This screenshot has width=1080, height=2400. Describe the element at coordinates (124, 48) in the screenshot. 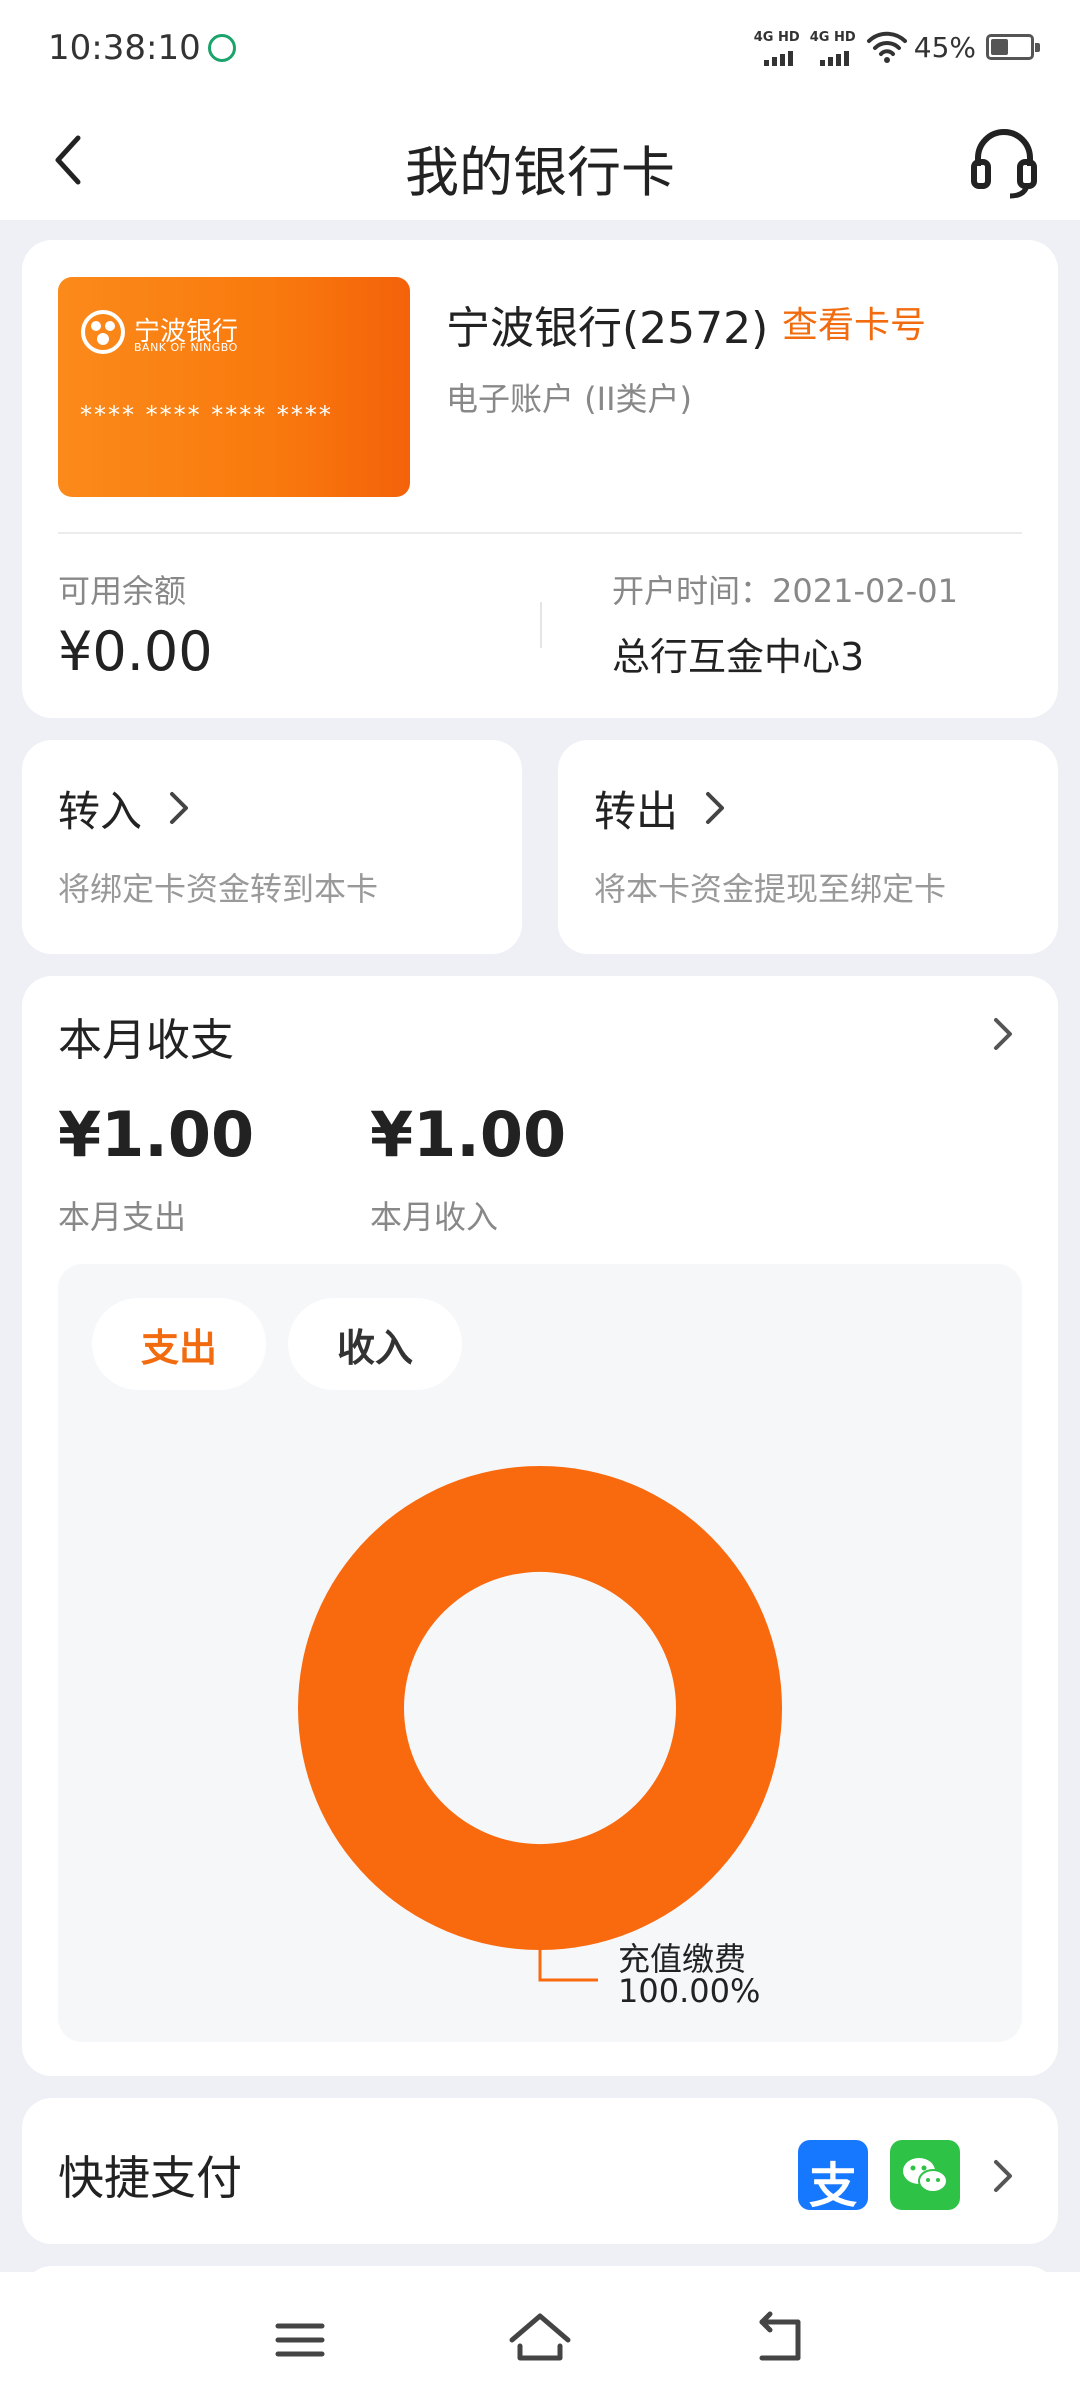

I see `status-time: 10:38:10` at that location.